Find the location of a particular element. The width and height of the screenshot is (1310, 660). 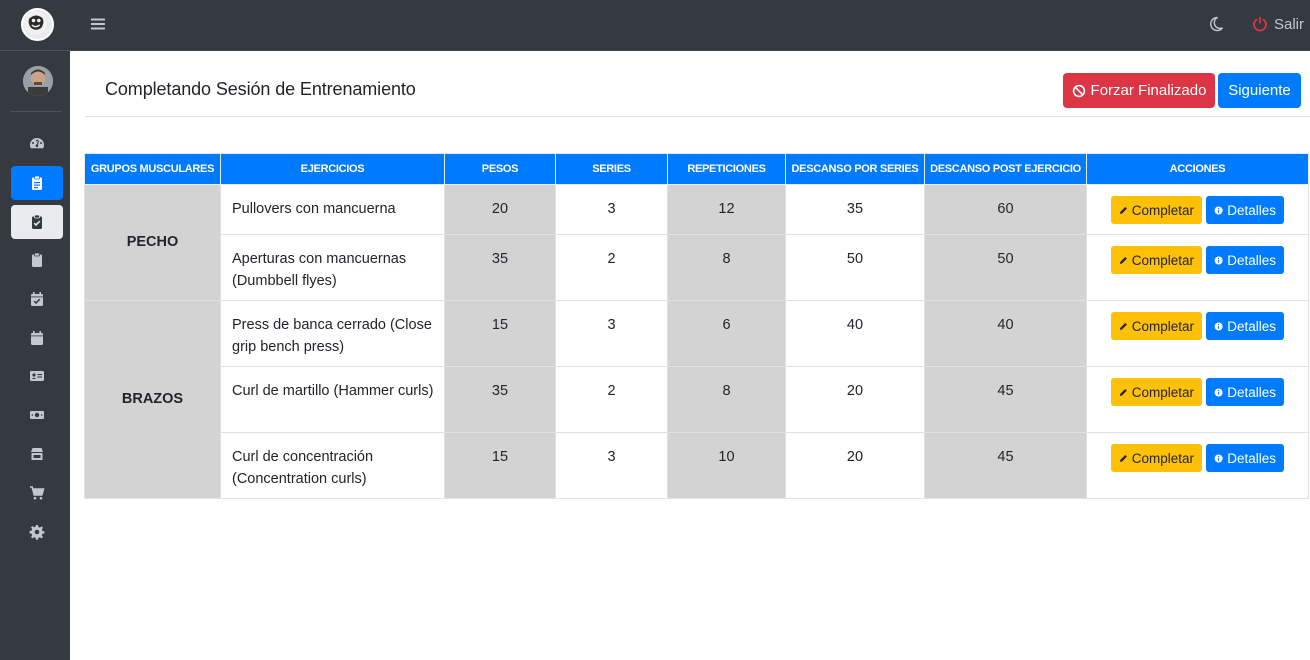

logout-label: Salir is located at coordinates (1289, 24).